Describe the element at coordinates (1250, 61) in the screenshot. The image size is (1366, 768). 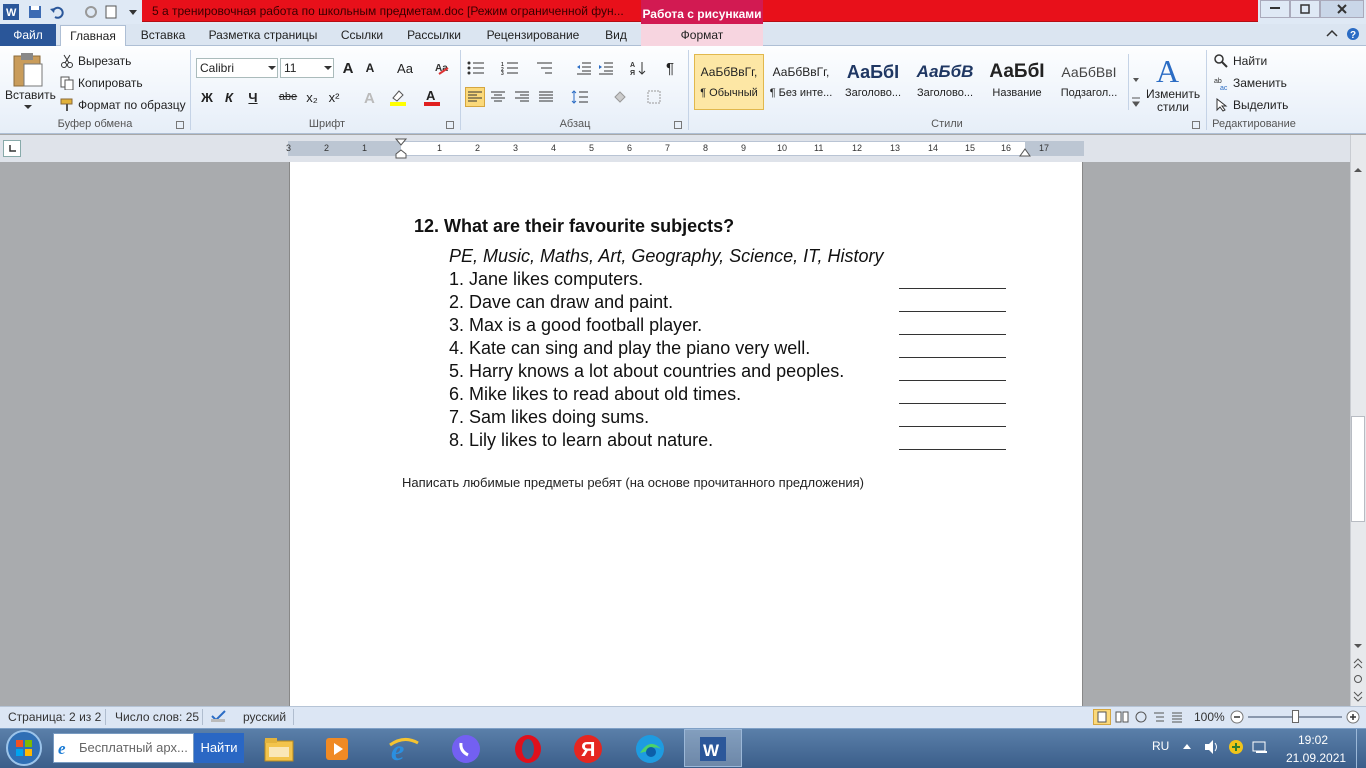
I see `find-button: Найти` at that location.